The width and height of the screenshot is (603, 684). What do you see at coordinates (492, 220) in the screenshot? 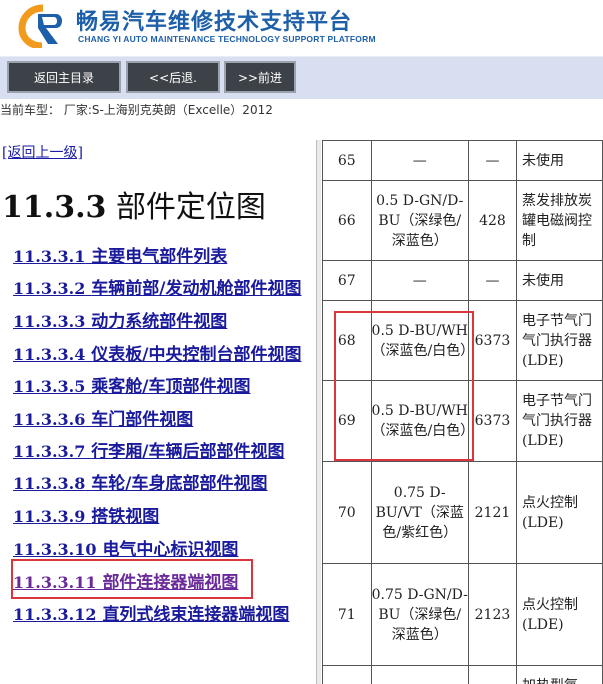
I see `circuit-cell: 428` at bounding box center [492, 220].